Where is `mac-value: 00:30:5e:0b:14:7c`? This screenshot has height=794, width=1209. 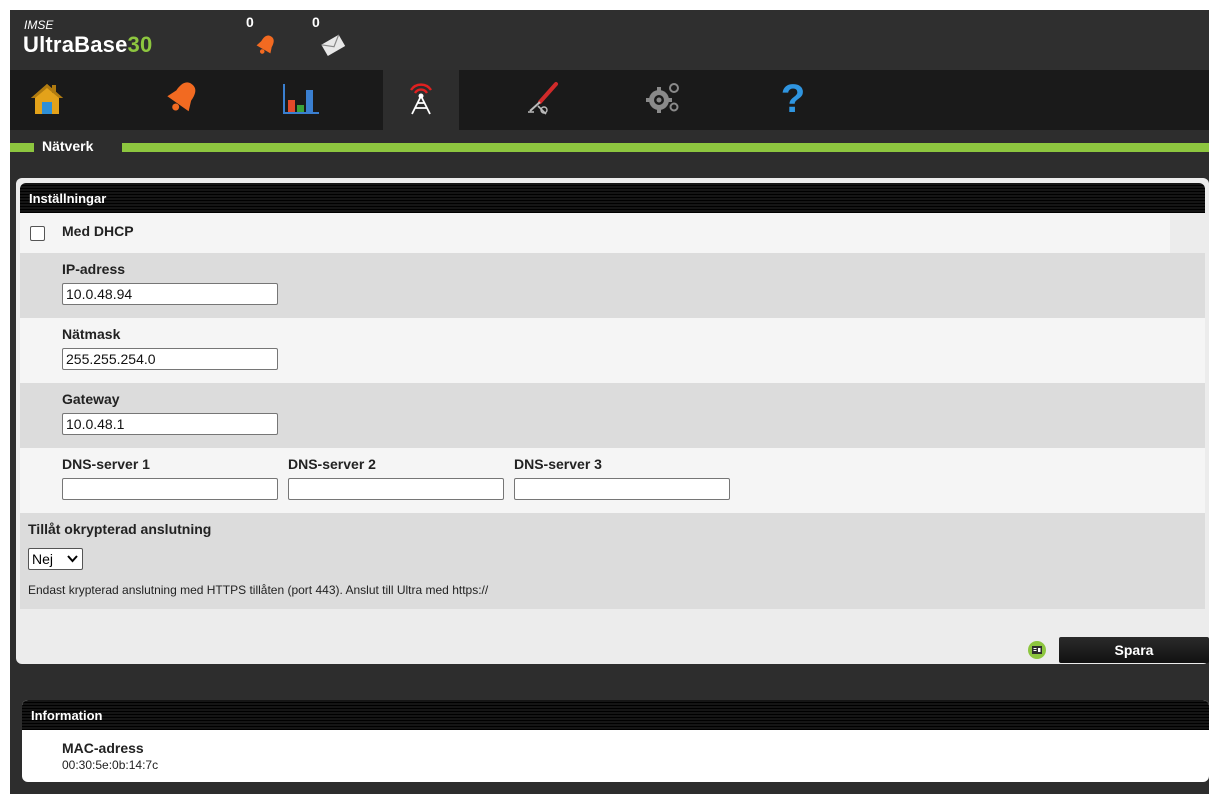
mac-value: 00:30:5e:0b:14:7c is located at coordinates (110, 765).